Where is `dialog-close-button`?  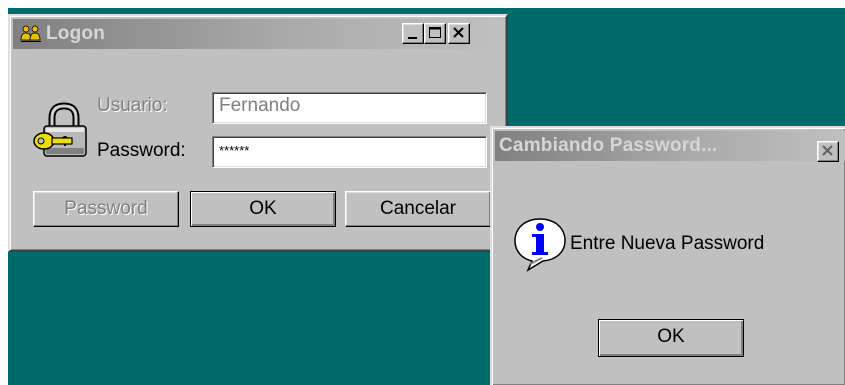
dialog-close-button is located at coordinates (828, 151).